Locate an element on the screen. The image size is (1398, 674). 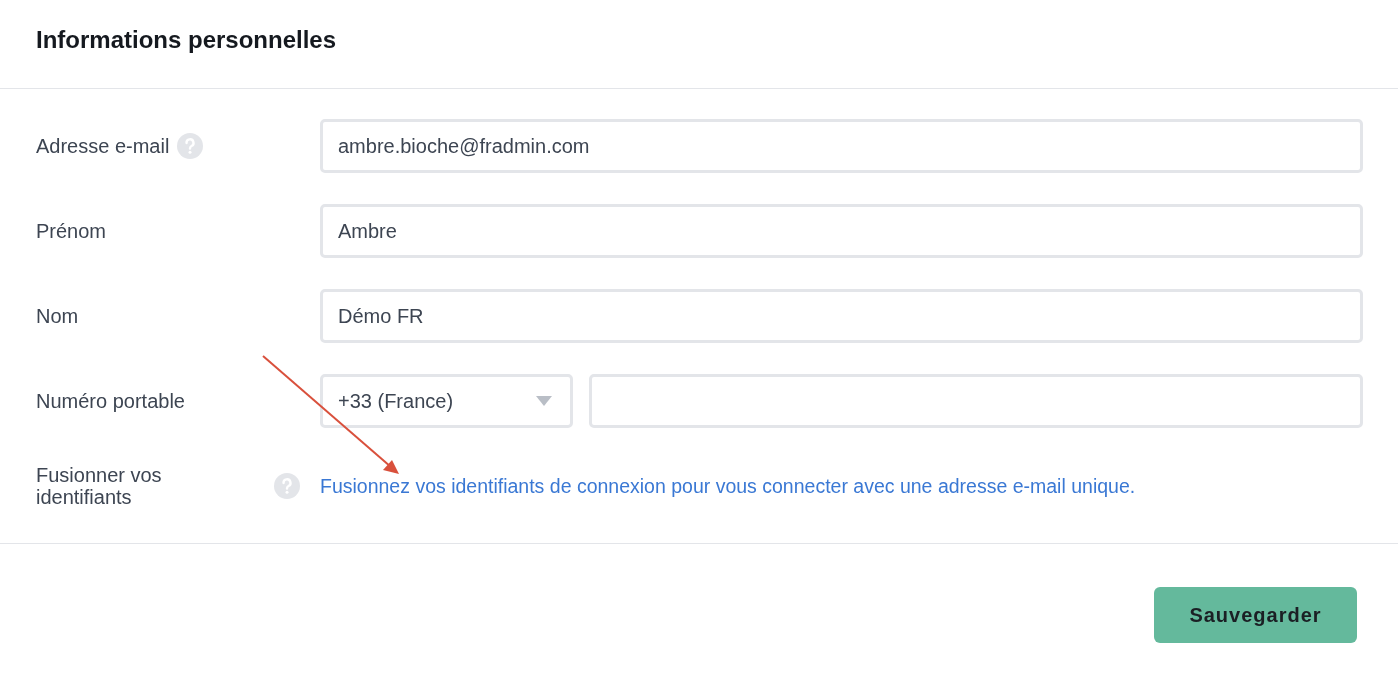
merge-link: Fusionnez vos identifiants de connexion pour vous connecter avec une adresse e-mail unique. is located at coordinates (728, 485).